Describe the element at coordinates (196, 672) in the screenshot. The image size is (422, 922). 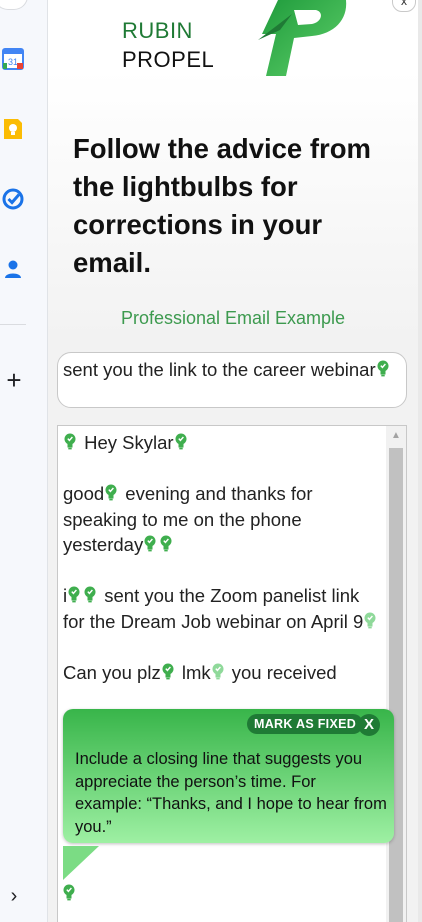
I see `email-text-segment: lmk` at that location.